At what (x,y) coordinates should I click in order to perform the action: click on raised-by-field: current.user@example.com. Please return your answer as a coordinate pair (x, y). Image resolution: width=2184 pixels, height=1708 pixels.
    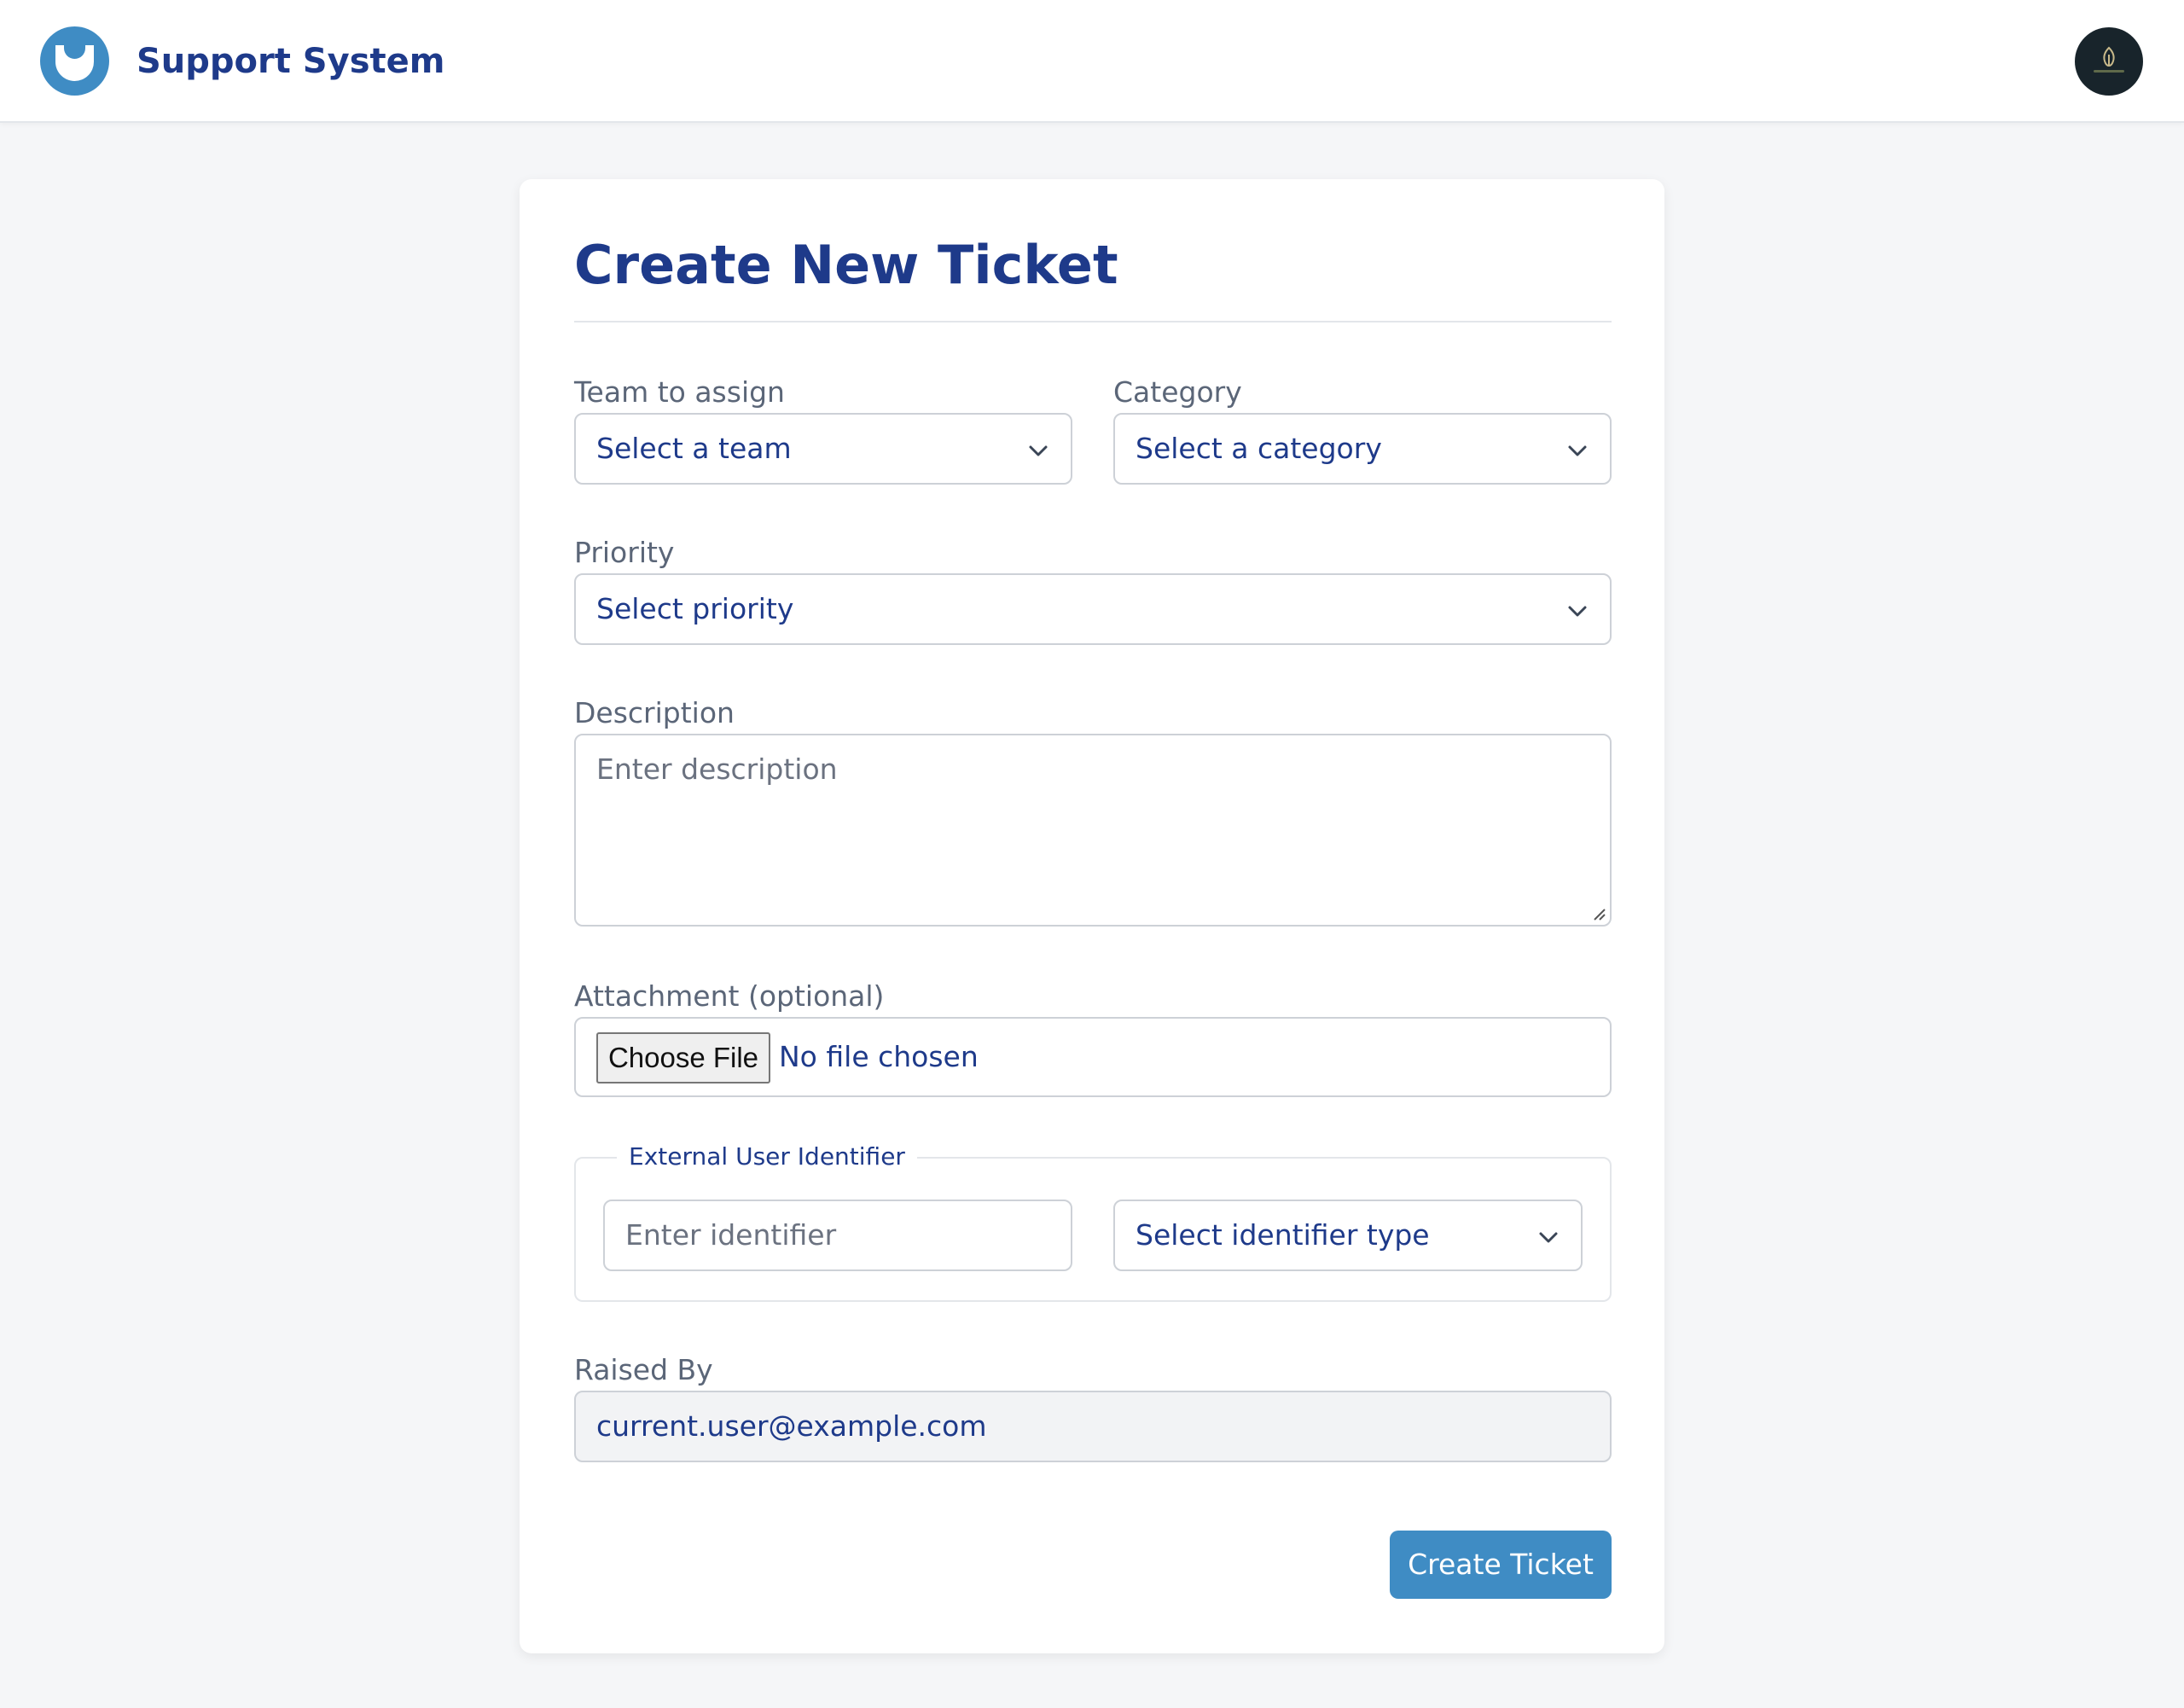
    Looking at the image, I should click on (1093, 1426).